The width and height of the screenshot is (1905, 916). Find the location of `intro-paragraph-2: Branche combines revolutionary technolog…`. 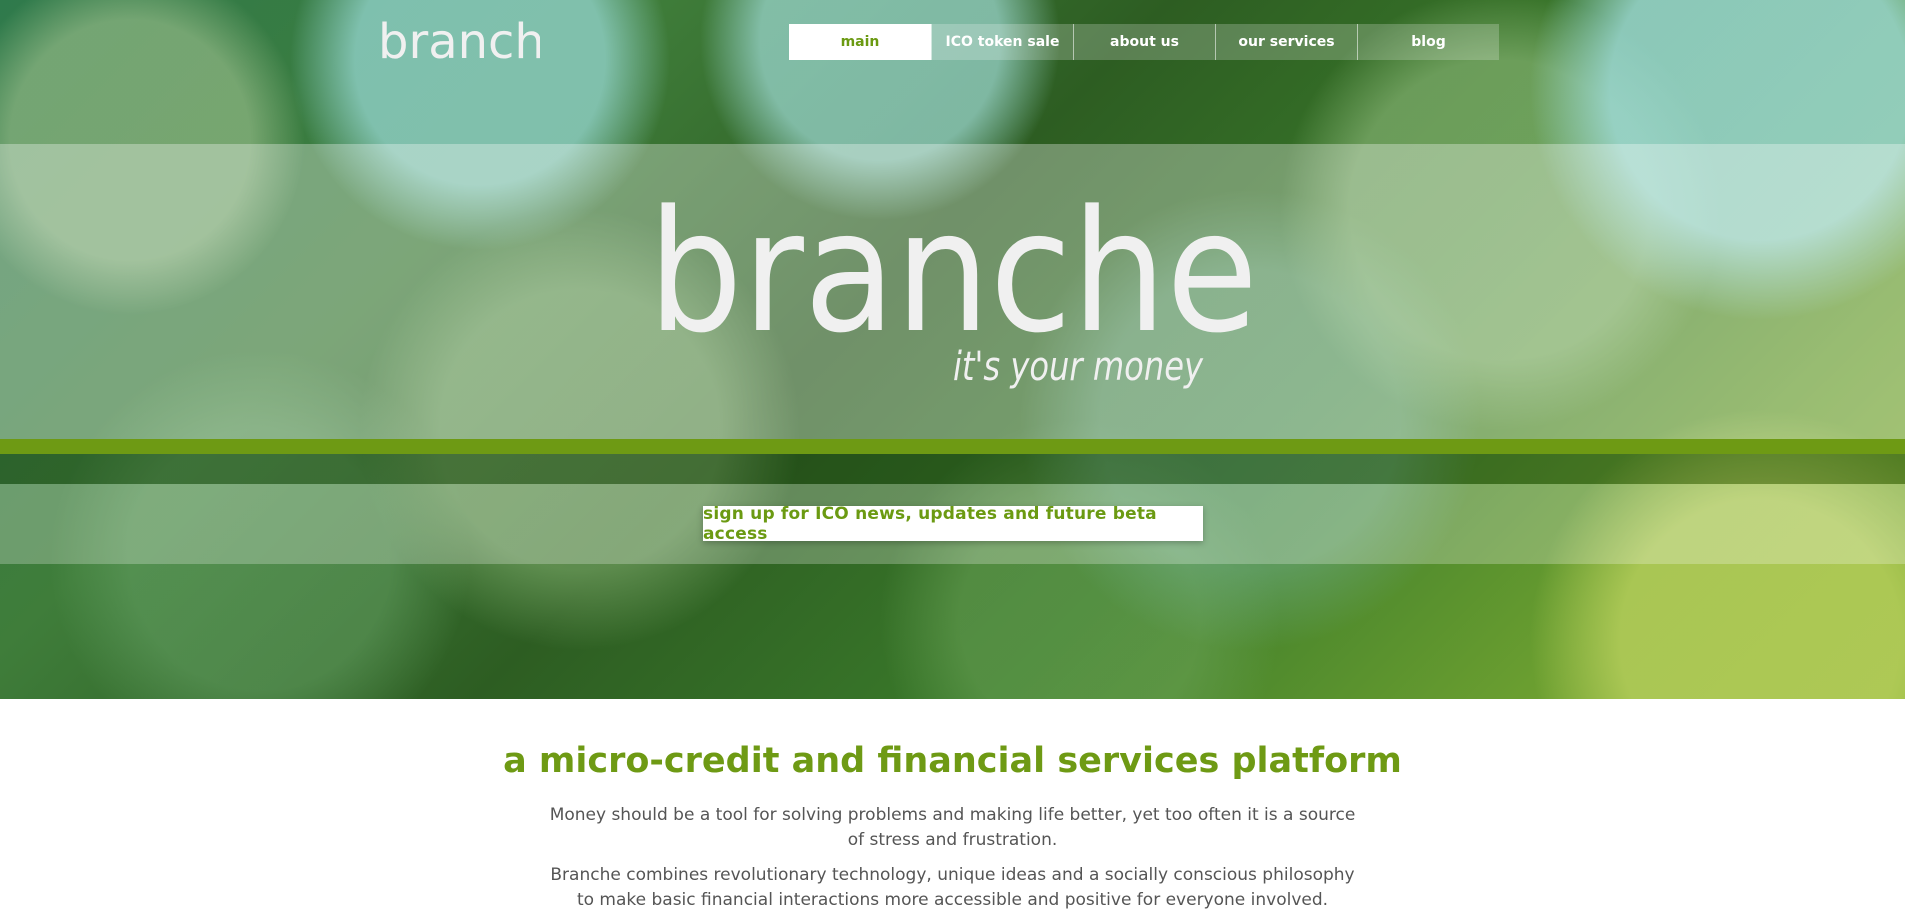

intro-paragraph-2: Branche combines revolutionary technolog… is located at coordinates (952, 887).